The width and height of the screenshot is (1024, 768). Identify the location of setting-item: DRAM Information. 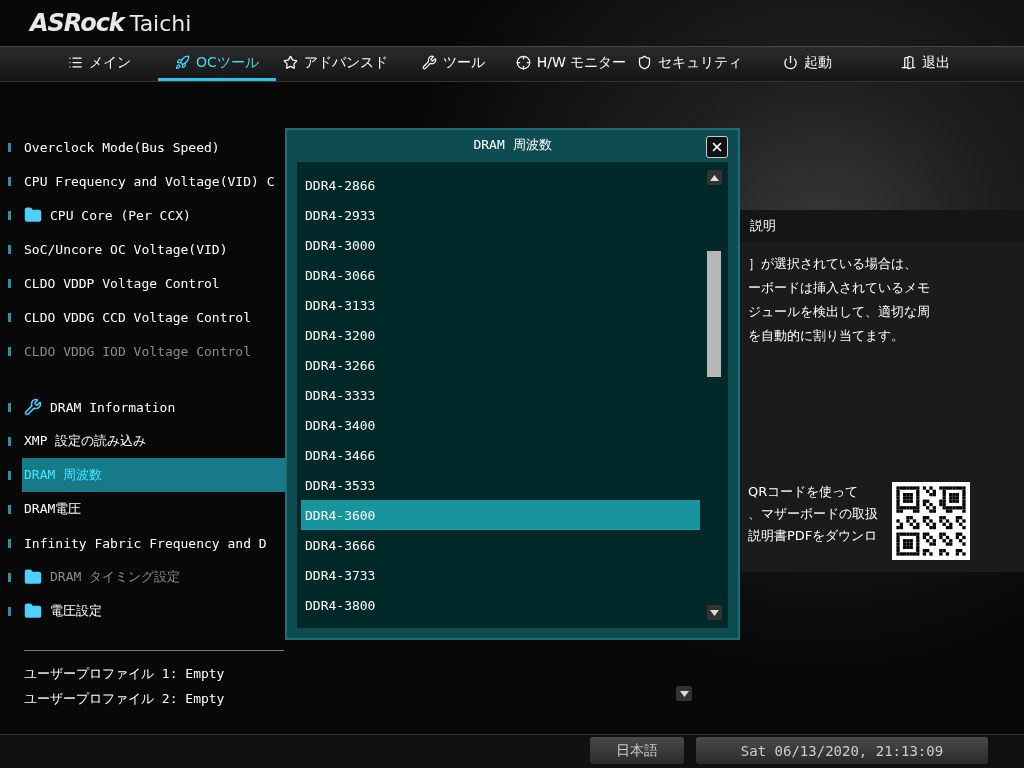
(161, 407).